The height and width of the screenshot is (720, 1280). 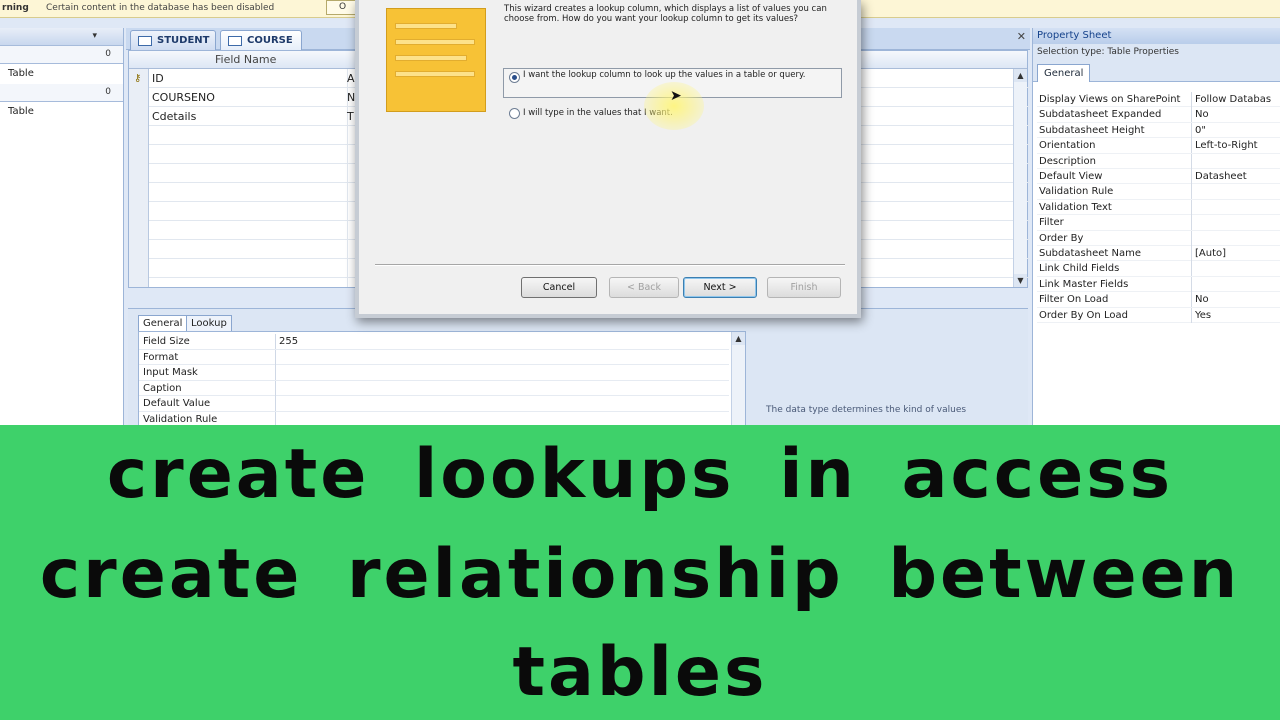 What do you see at coordinates (1203, 315) in the screenshot?
I see `property-value: Yes` at bounding box center [1203, 315].